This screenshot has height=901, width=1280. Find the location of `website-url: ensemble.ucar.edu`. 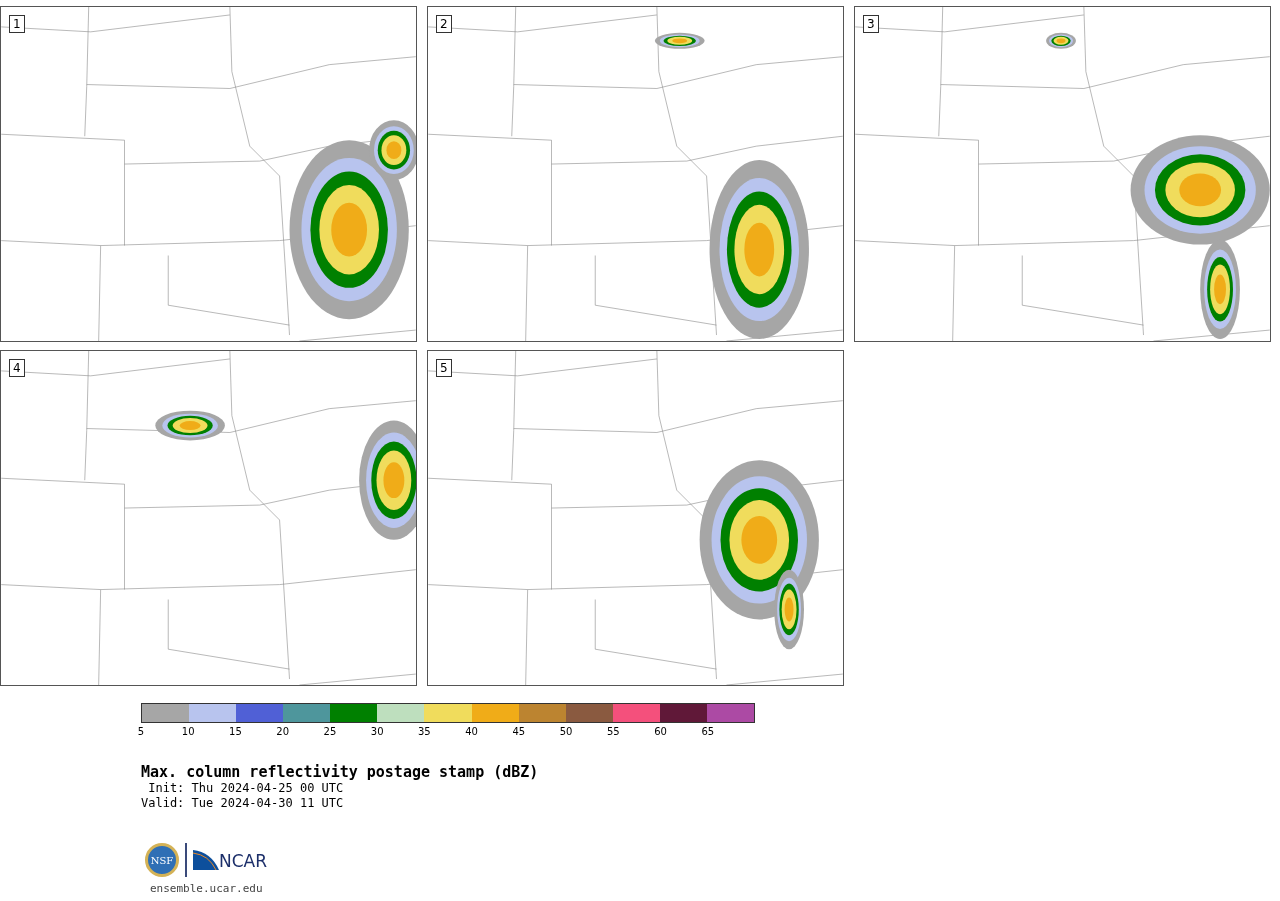

website-url: ensemble.ucar.edu is located at coordinates (207, 889).